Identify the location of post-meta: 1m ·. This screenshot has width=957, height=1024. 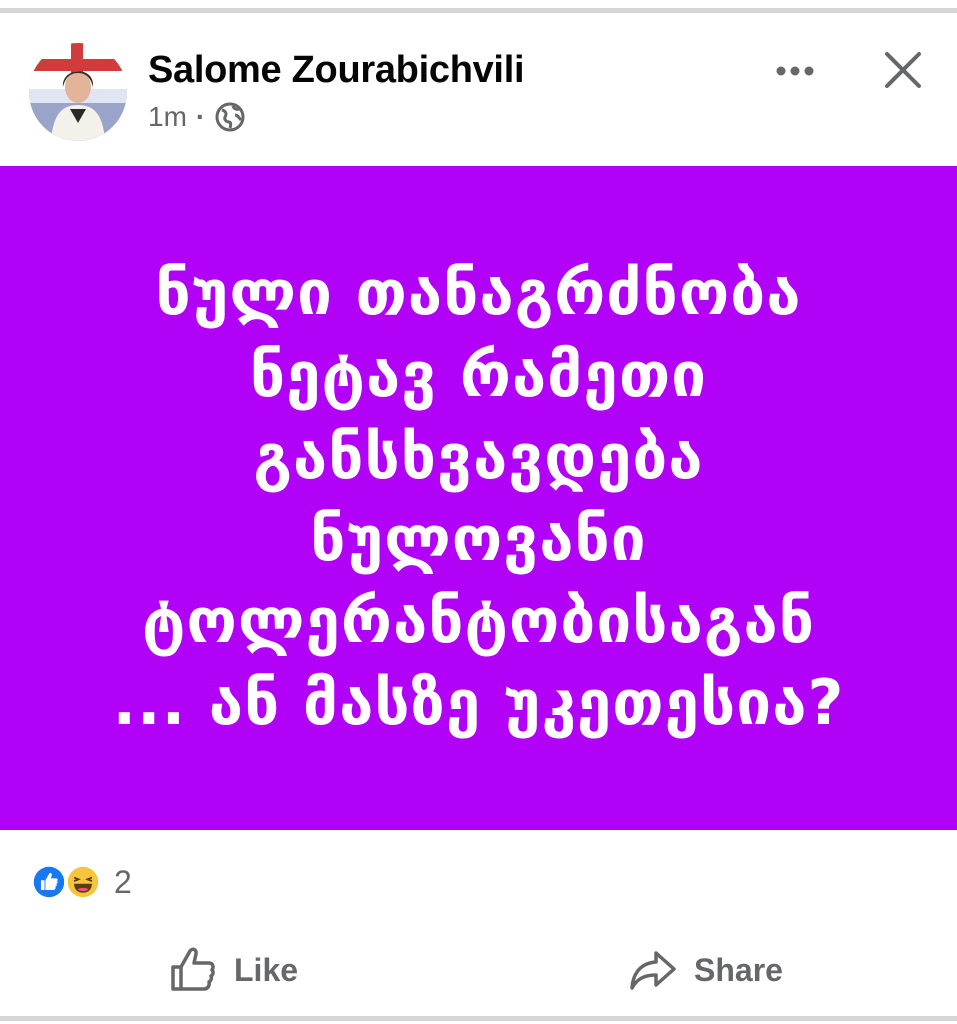
(197, 117).